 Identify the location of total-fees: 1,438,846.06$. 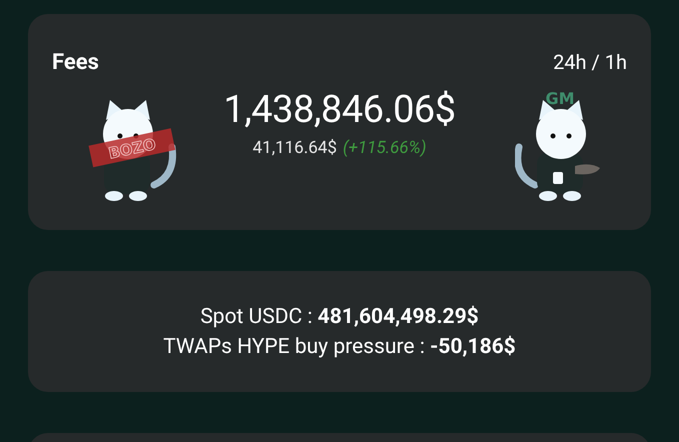
(339, 110).